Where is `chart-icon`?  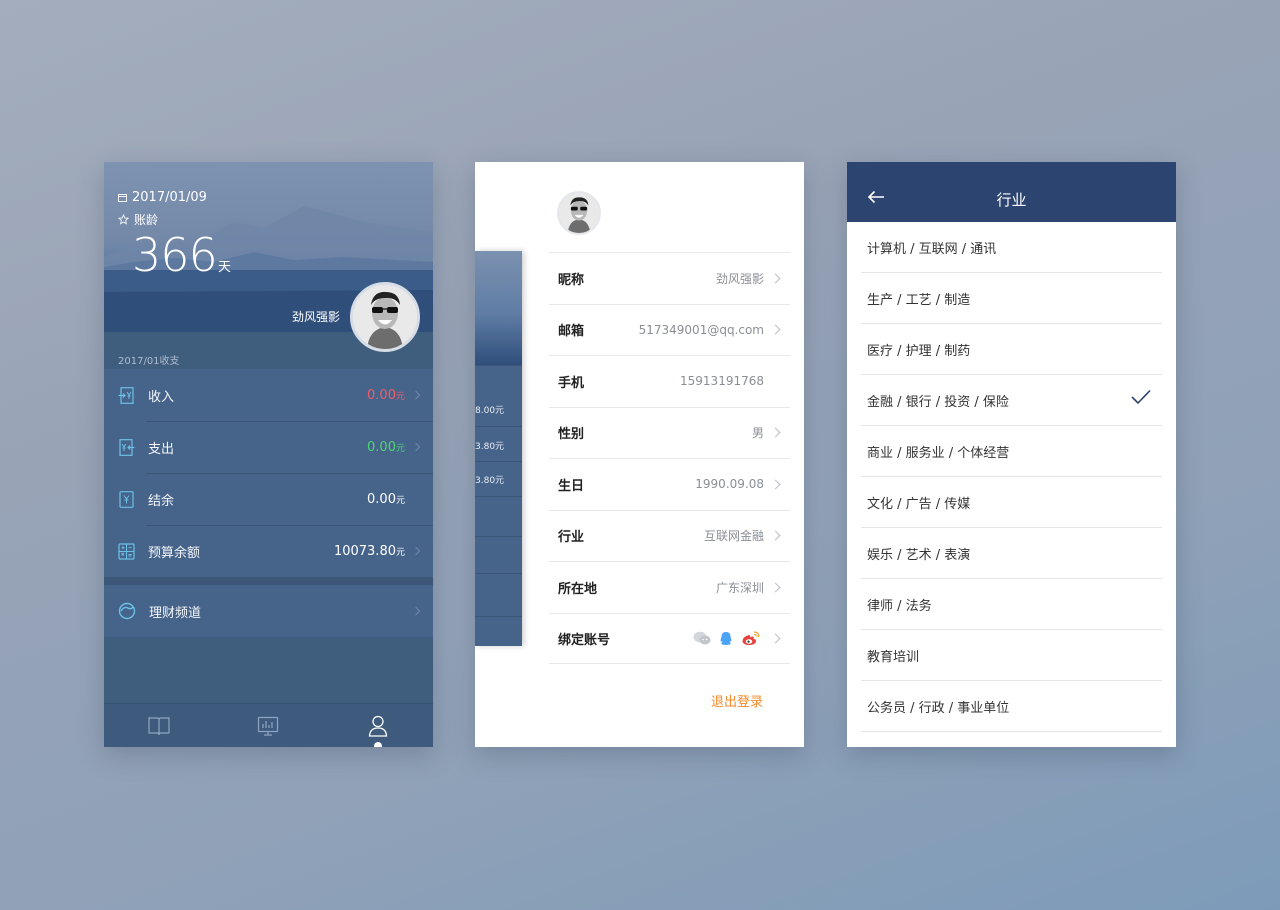 chart-icon is located at coordinates (268, 726).